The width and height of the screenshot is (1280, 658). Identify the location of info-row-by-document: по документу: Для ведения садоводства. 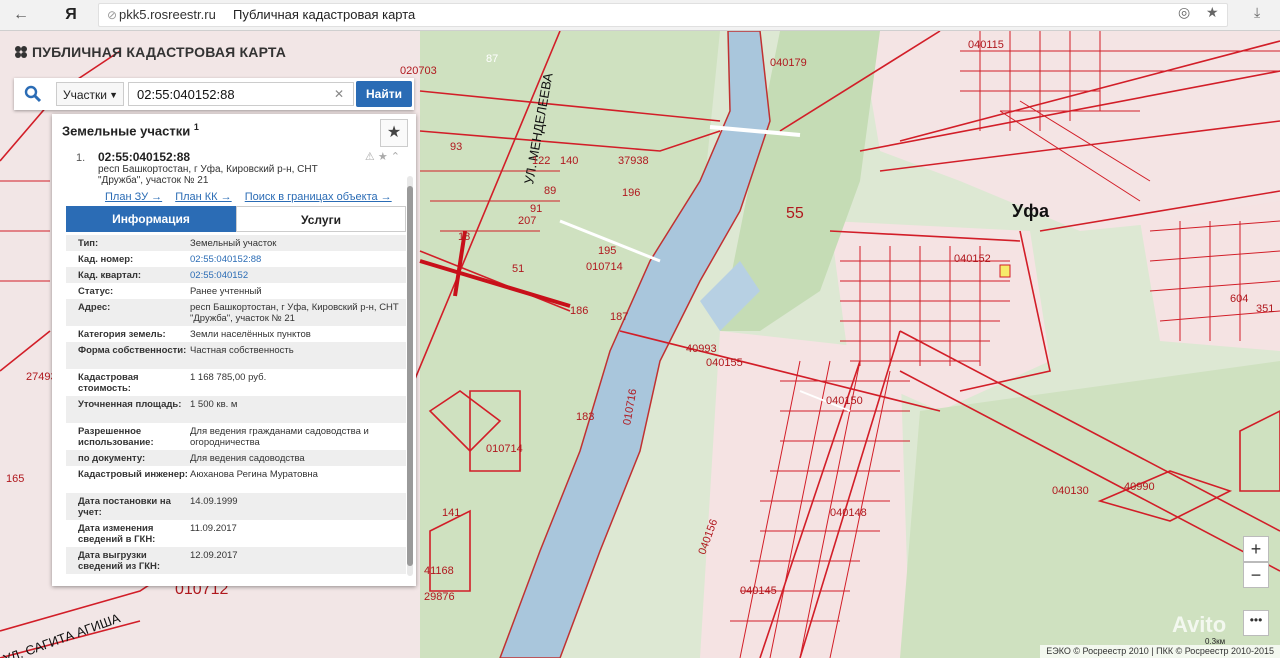
(236, 458).